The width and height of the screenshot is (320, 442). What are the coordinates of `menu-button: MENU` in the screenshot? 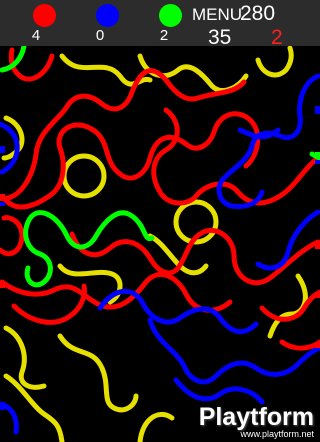 It's located at (217, 15).